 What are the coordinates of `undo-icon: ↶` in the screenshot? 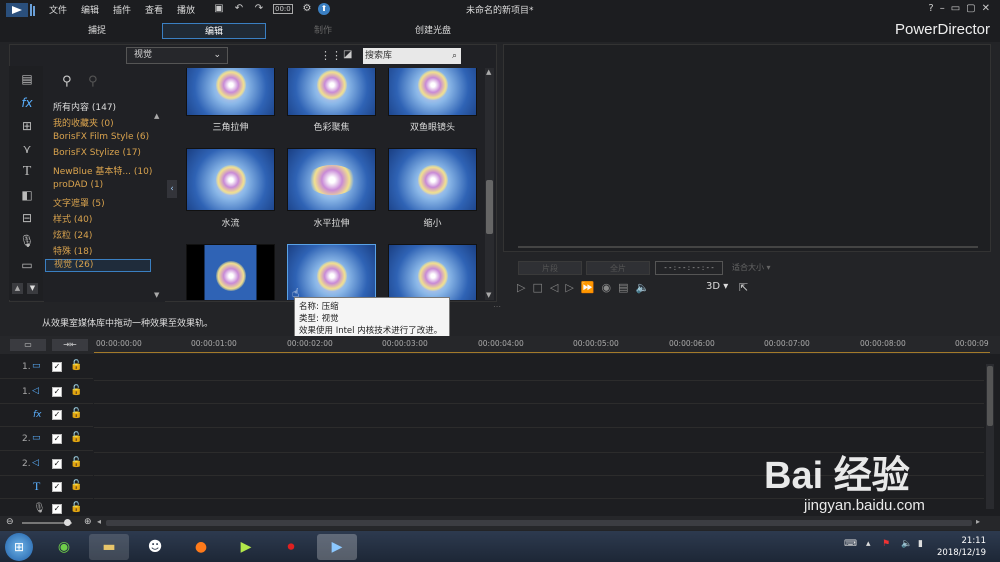 It's located at (239, 9).